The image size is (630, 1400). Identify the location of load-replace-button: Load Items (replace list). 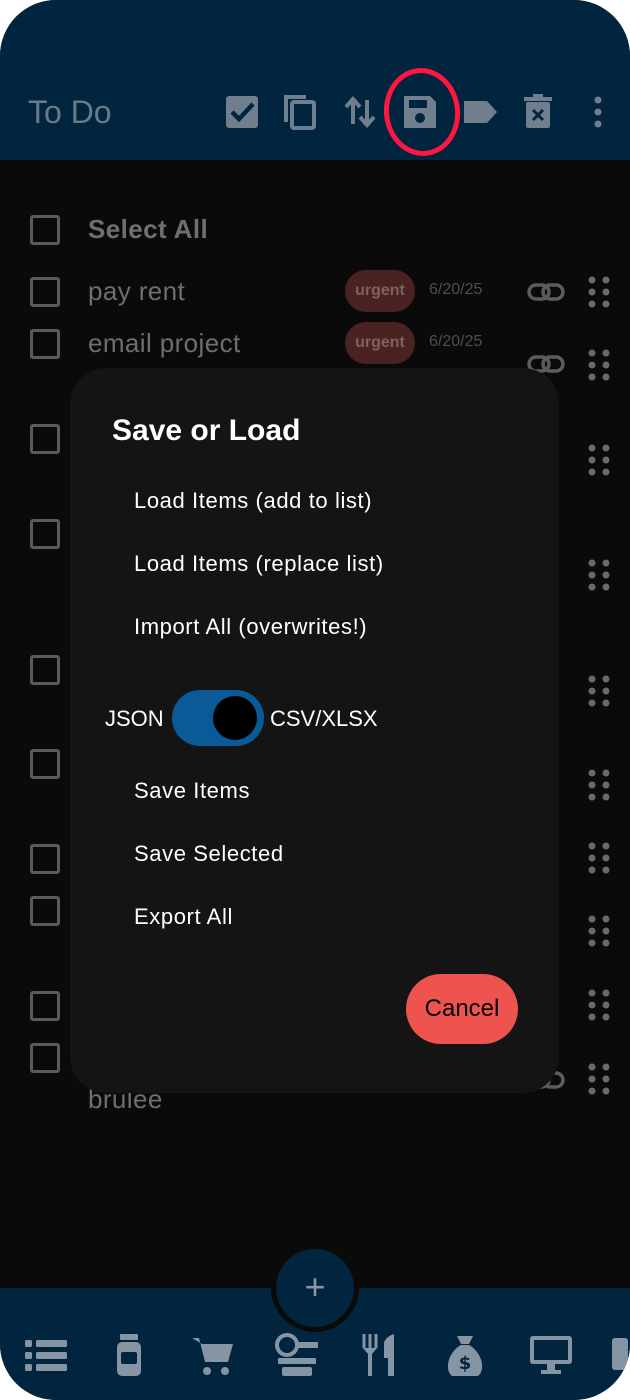
(259, 564).